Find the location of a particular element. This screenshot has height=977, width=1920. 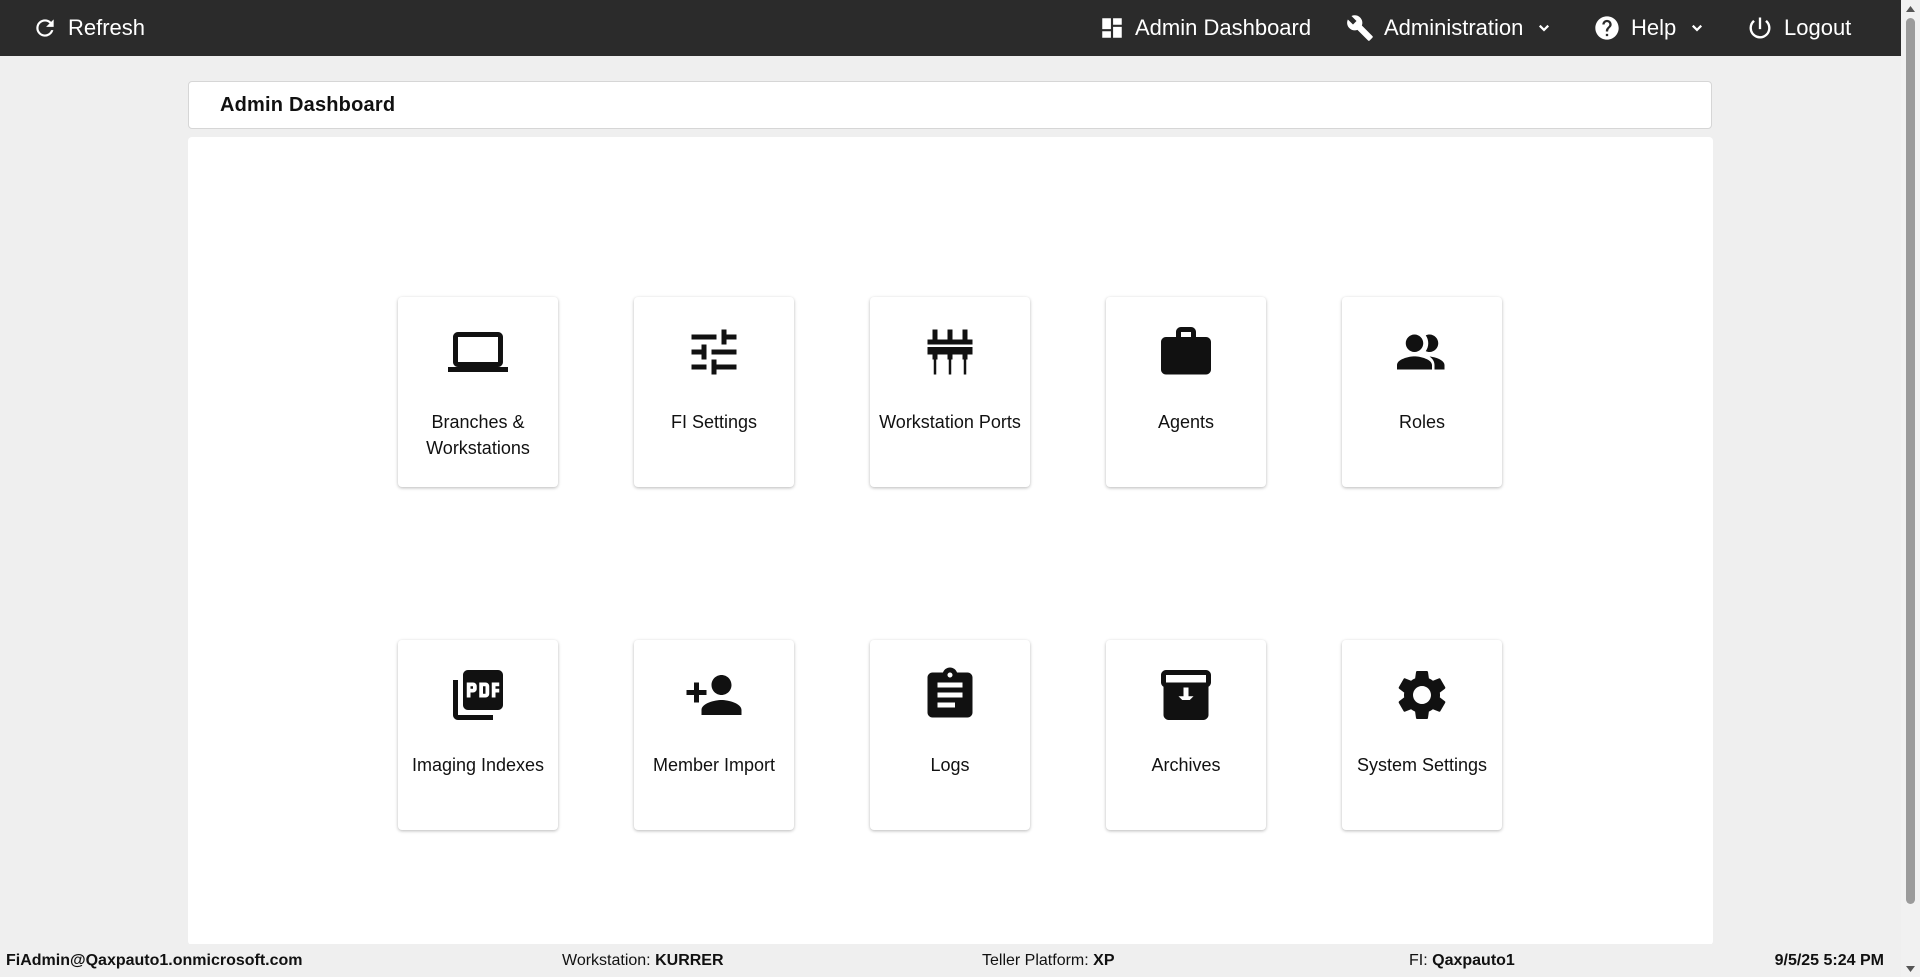

tile-label: Imaging Indexes is located at coordinates (478, 765).